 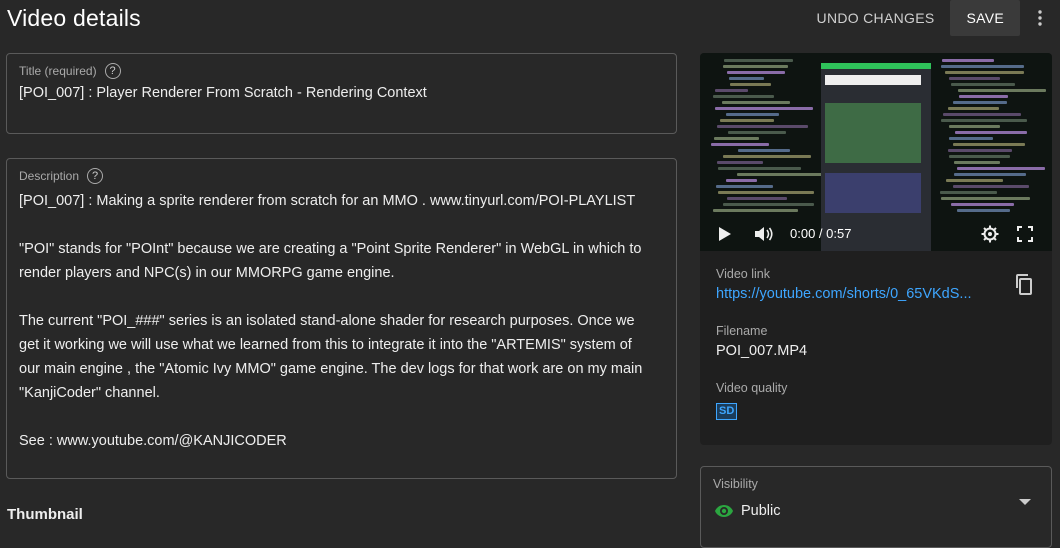 I want to click on fullscreen-icon, so click(x=1025, y=233).